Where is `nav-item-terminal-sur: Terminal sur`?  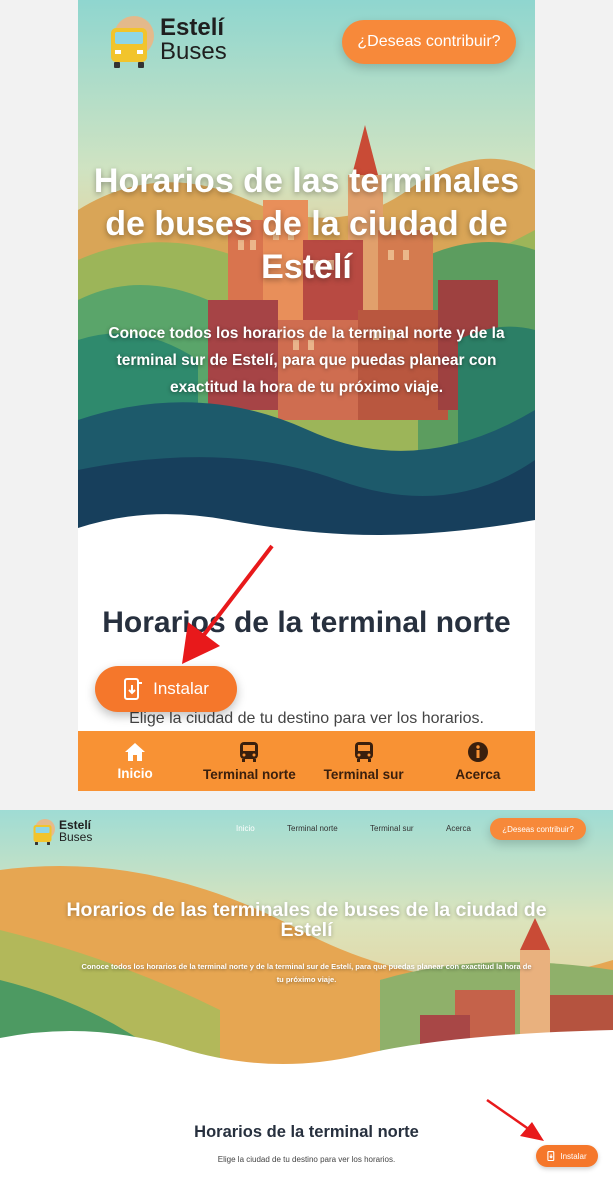
nav-item-terminal-sur: Terminal sur is located at coordinates (364, 761).